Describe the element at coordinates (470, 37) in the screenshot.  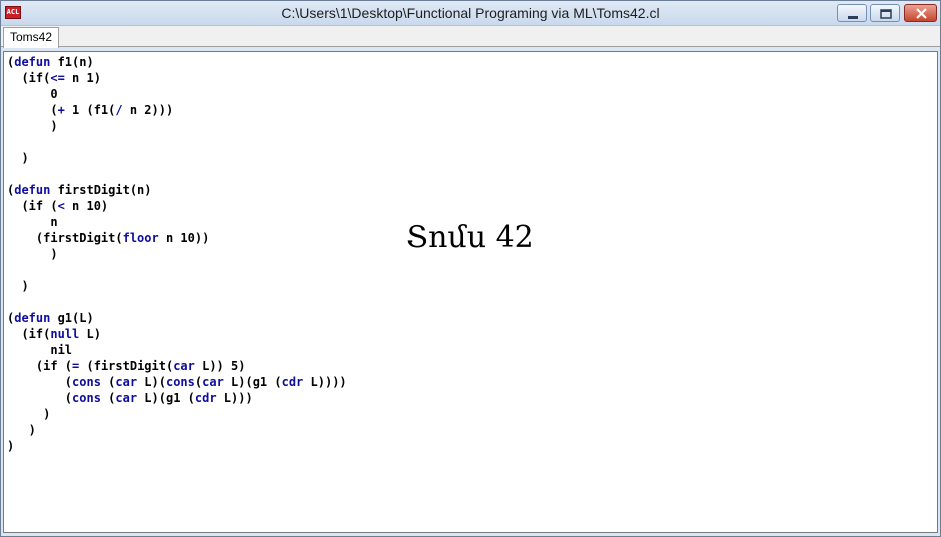
I see `tab-strip: Toms42` at that location.